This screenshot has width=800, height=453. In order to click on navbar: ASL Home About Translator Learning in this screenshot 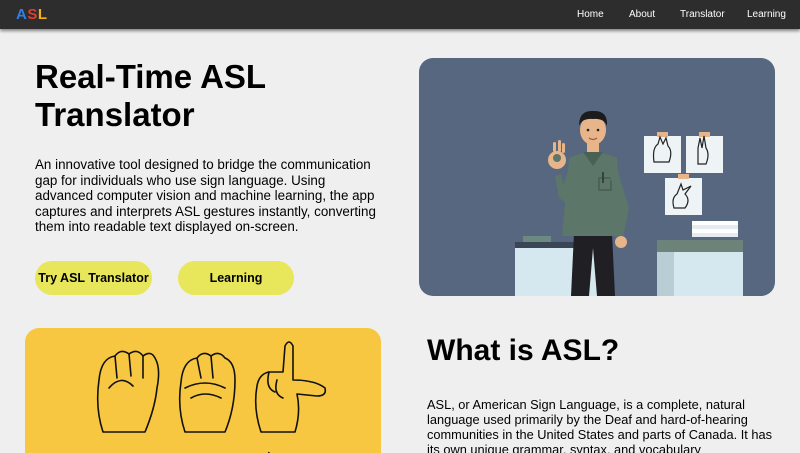, I will do `click(400, 14)`.